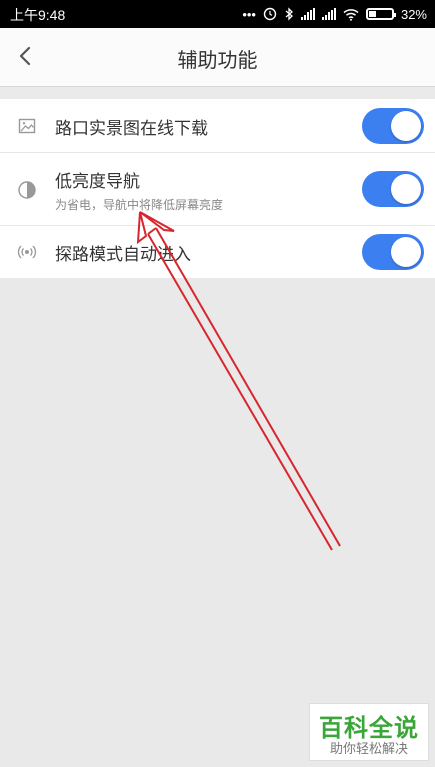  Describe the element at coordinates (131, 129) in the screenshot. I see `setting-title: 路口实景图在线下载` at that location.